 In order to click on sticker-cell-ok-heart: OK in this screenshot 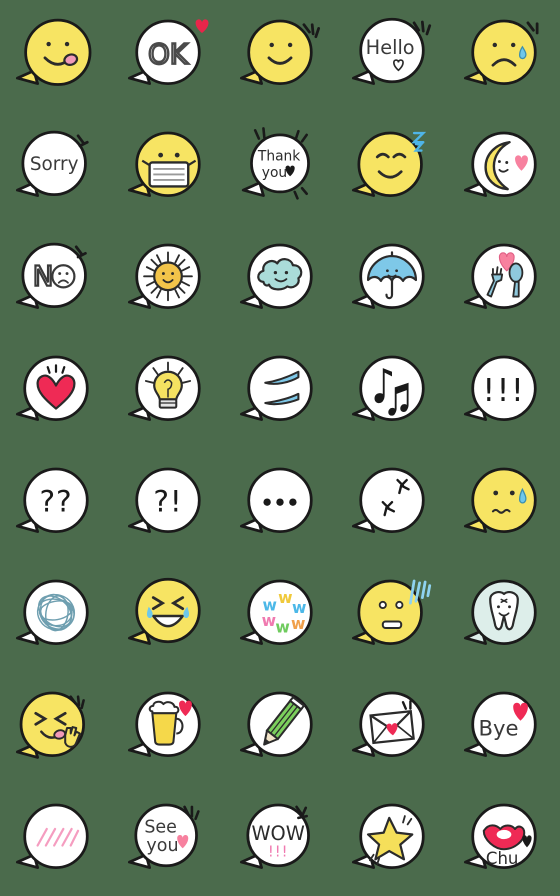, I will do `click(168, 56)`.